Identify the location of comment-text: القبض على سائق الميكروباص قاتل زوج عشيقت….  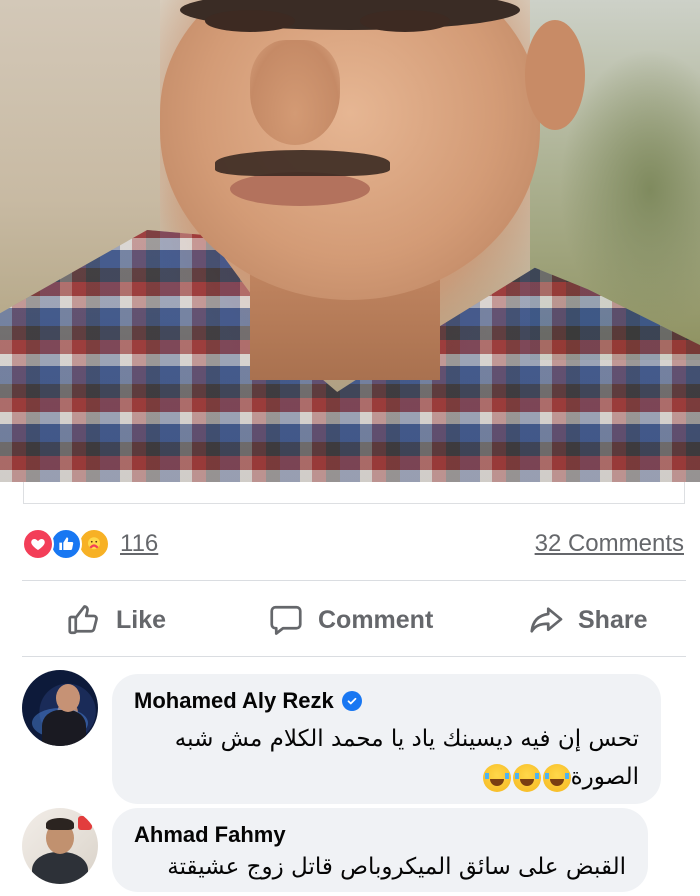
(396, 867).